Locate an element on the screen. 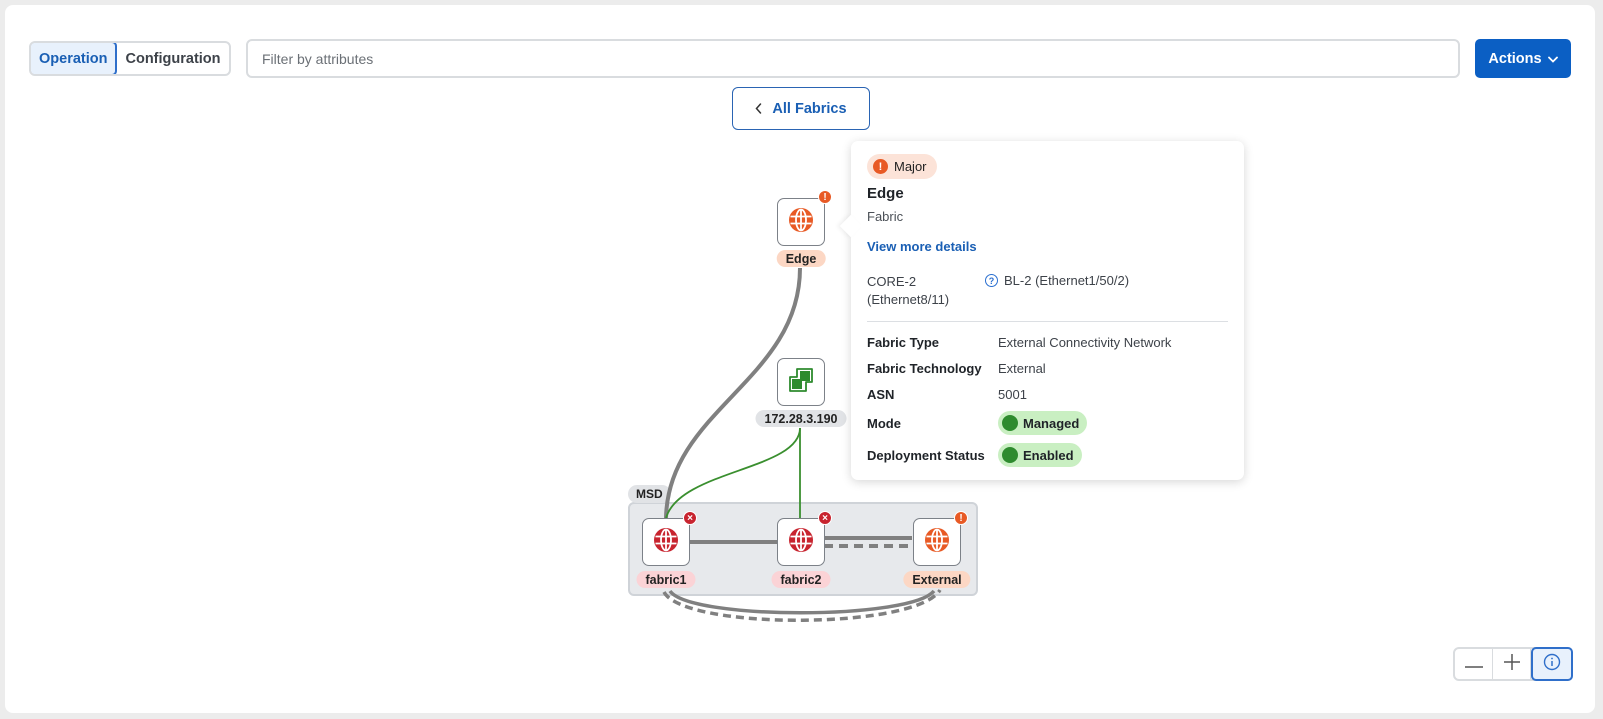  info-icon is located at coordinates (1552, 664).